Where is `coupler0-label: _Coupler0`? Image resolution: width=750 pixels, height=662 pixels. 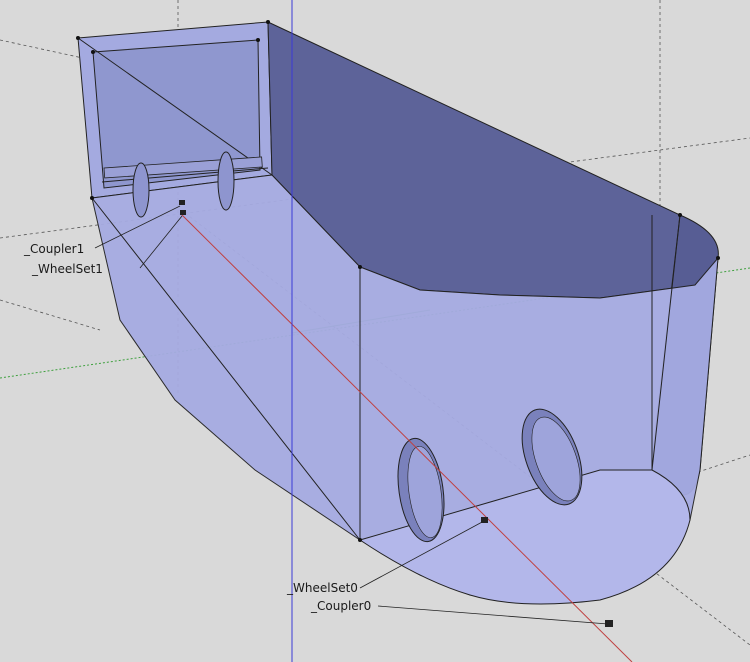 coupler0-label: _Coupler0 is located at coordinates (340, 606).